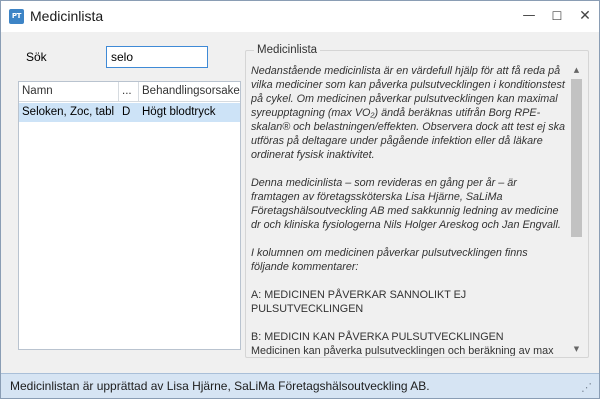  I want to click on close-button: ✕, so click(585, 16).